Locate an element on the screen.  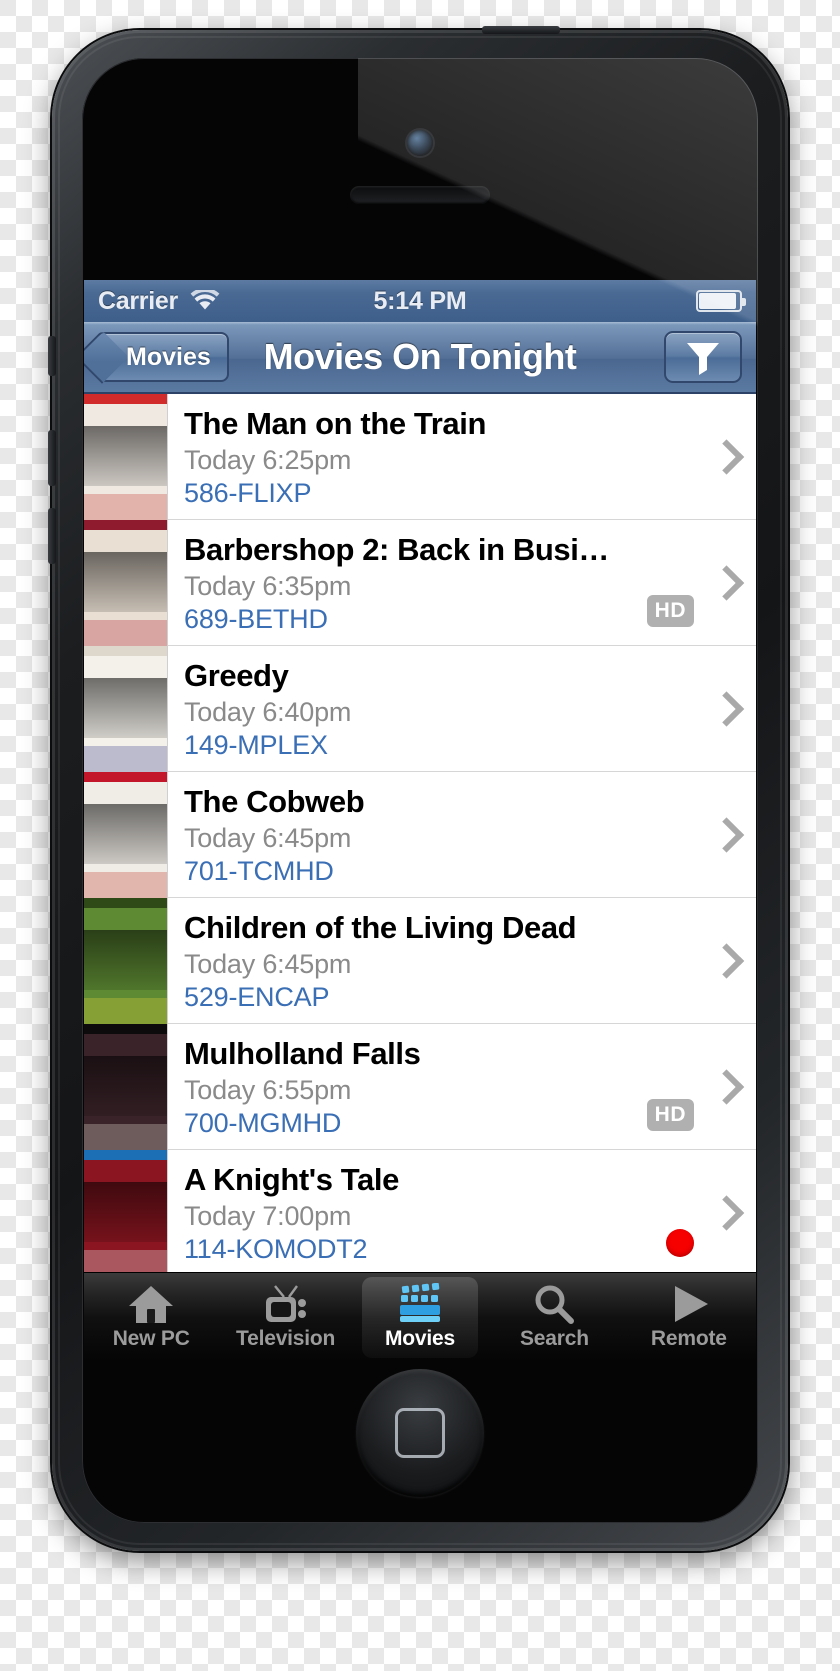
channel-label: 114-KOMODT2 is located at coordinates (276, 1248).